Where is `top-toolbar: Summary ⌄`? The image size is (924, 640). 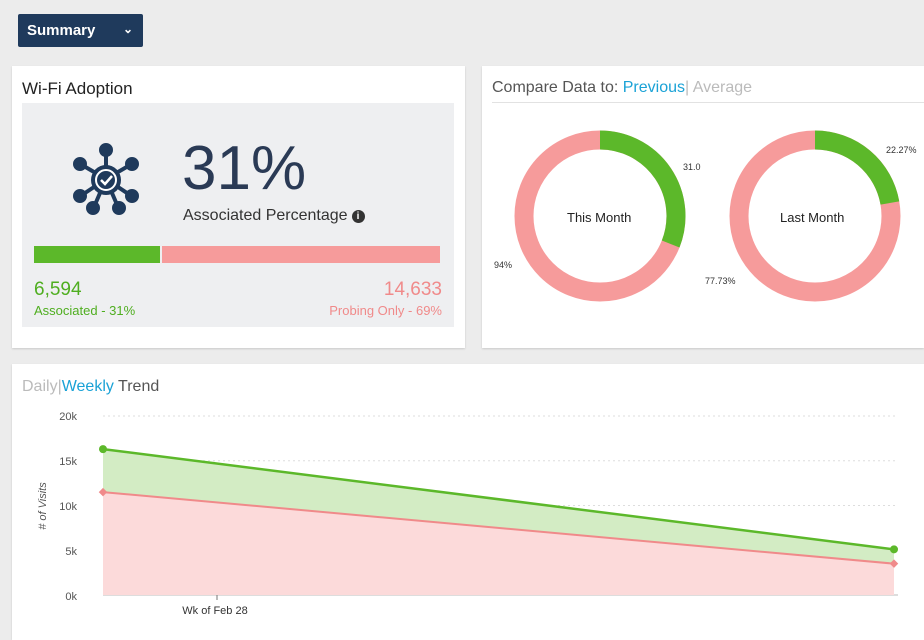 top-toolbar: Summary ⌄ is located at coordinates (462, 31).